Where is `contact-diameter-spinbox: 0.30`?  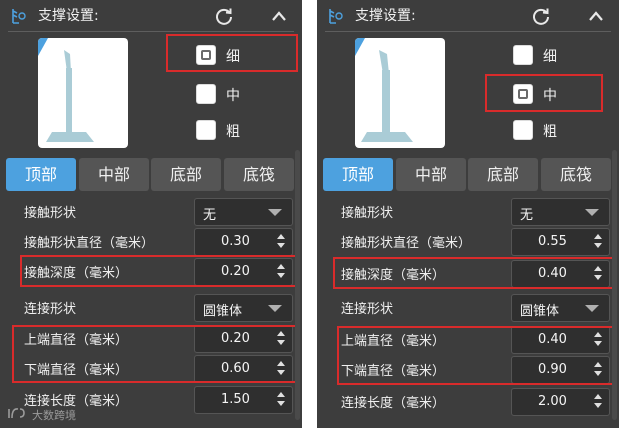 contact-diameter-spinbox: 0.30 is located at coordinates (243, 242).